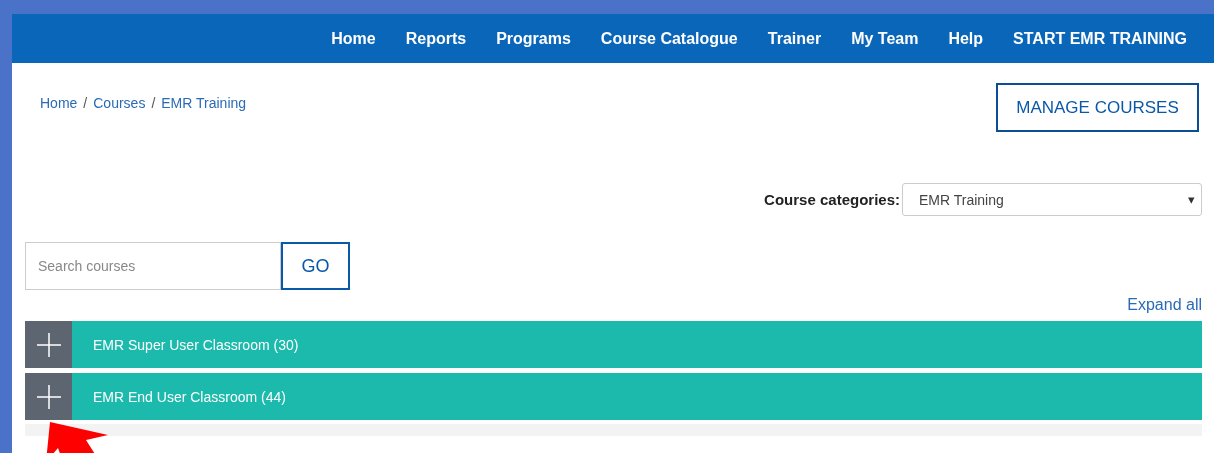 This screenshot has height=453, width=1214. Describe the element at coordinates (1164, 305) in the screenshot. I see `expand-all-link: Expand all` at that location.